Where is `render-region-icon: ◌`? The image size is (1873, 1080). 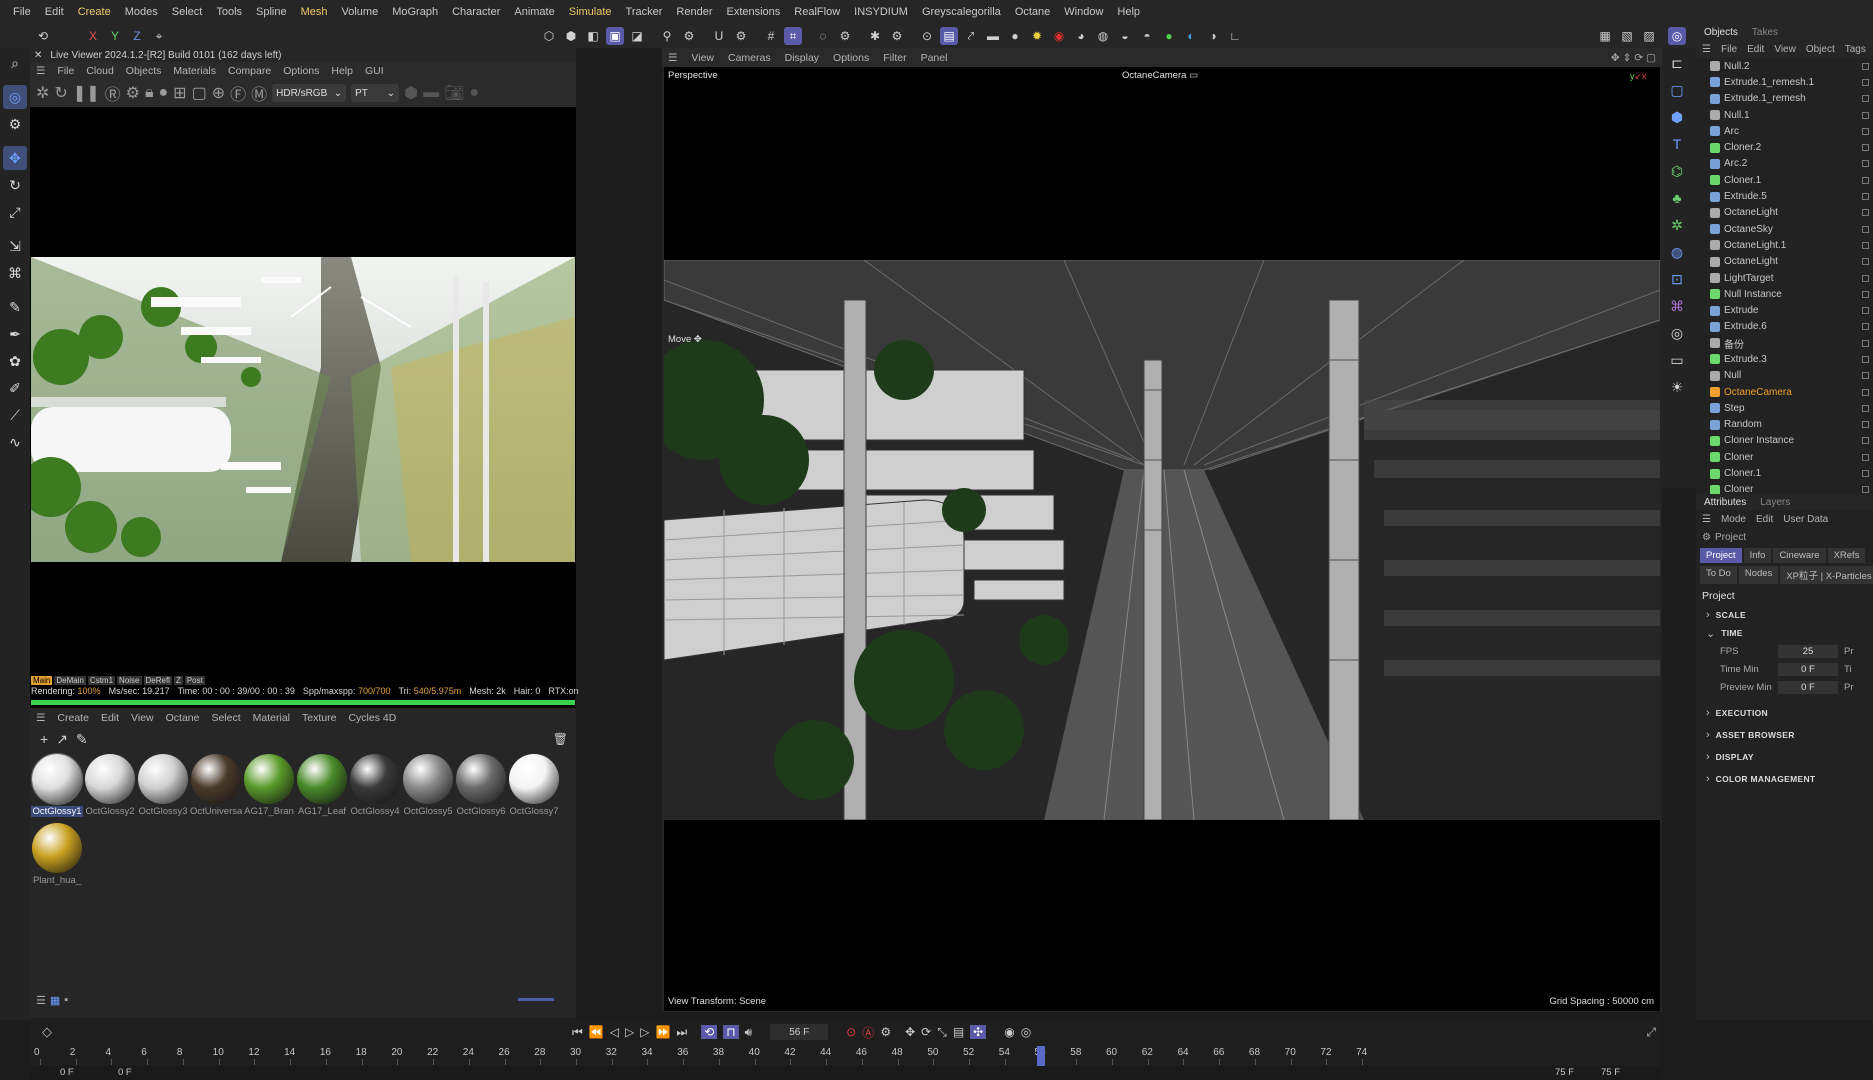
render-region-icon: ◌ is located at coordinates (823, 36).